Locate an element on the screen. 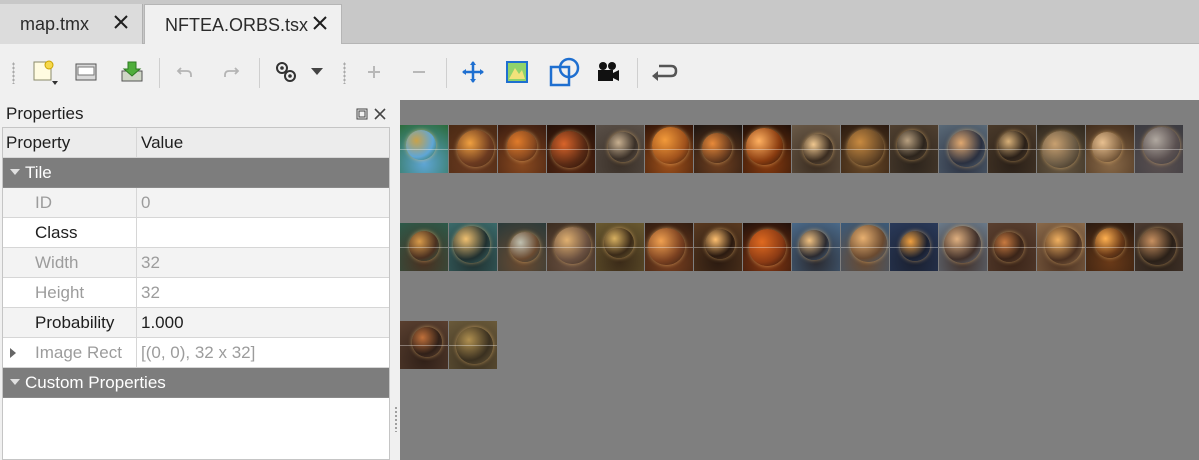  tab-map-tmx: map.tmx is located at coordinates (71, 24).